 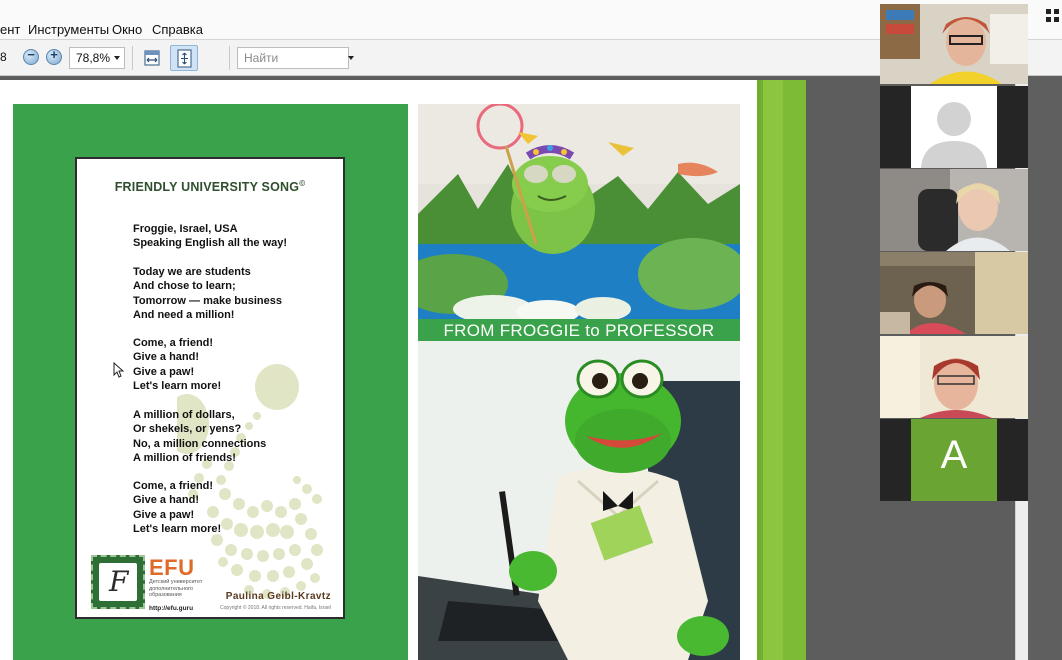 I want to click on frog-pond-image, so click(x=579, y=211).